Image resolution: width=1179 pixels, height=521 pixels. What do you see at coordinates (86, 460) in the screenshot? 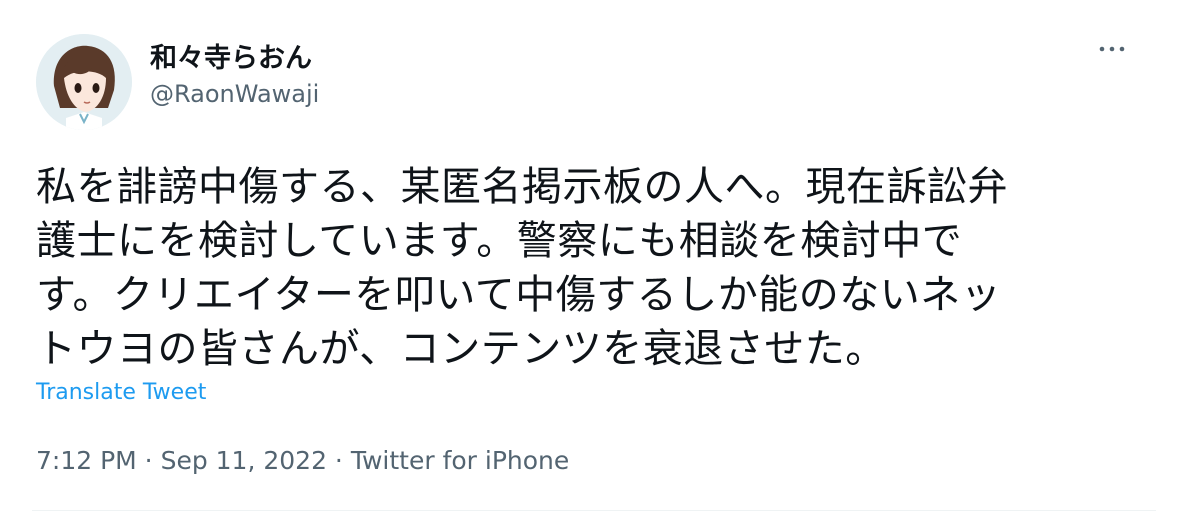
I see `tweet-time: 7:12 PM` at bounding box center [86, 460].